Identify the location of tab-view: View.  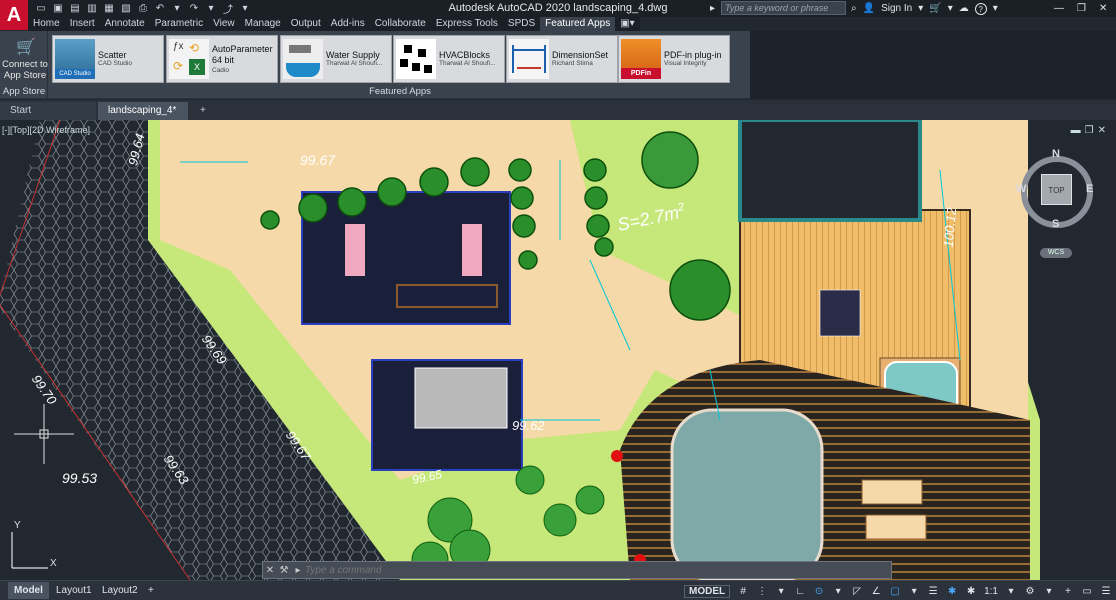
(224, 24).